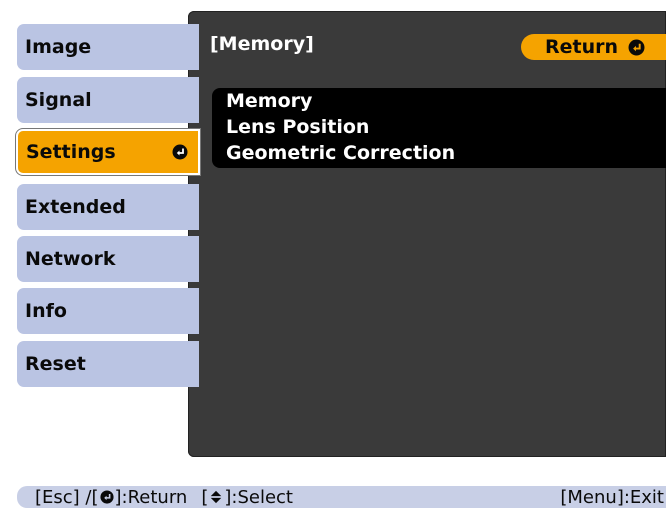  I want to click on help-esc-text: [Esc] /[, so click(67, 497).